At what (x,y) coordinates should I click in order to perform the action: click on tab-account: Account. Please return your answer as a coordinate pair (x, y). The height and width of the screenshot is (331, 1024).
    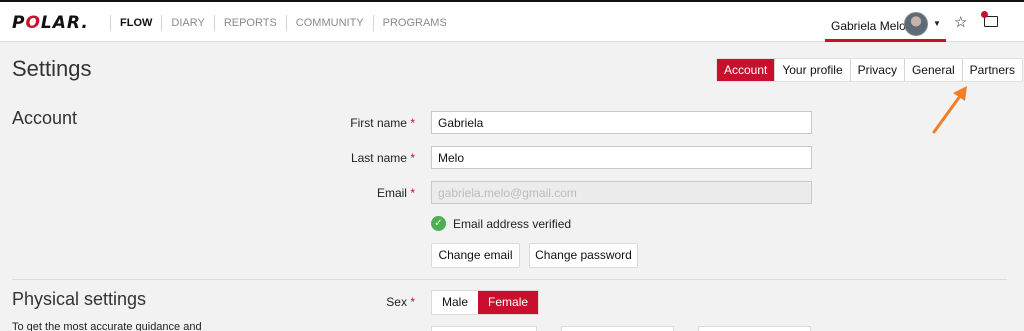
    Looking at the image, I should click on (746, 70).